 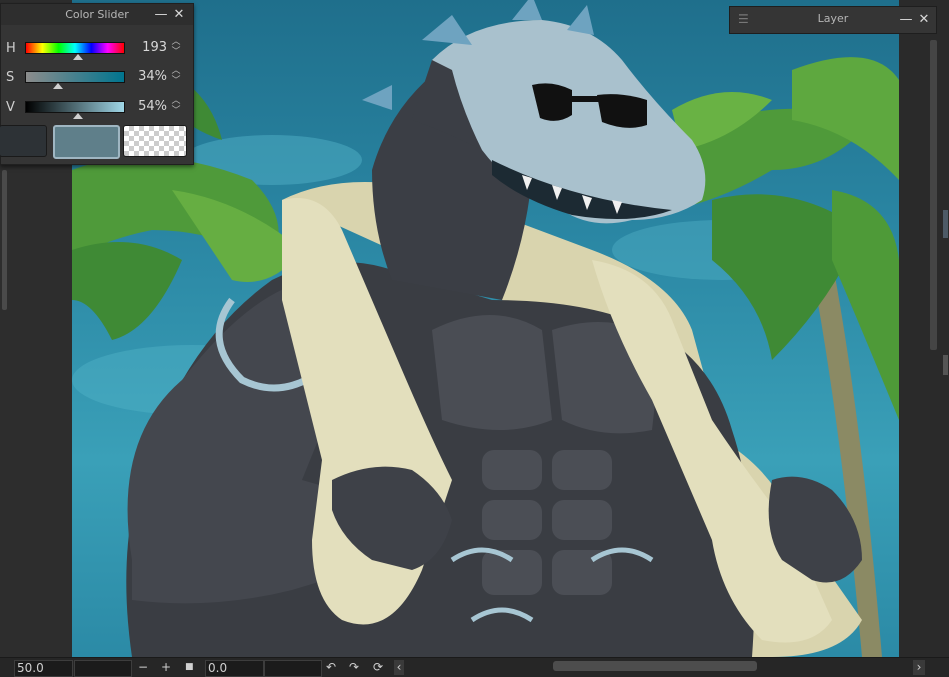 I want to click on value-slider-row: V 54% ︿ ﹀, so click(x=97, y=109).